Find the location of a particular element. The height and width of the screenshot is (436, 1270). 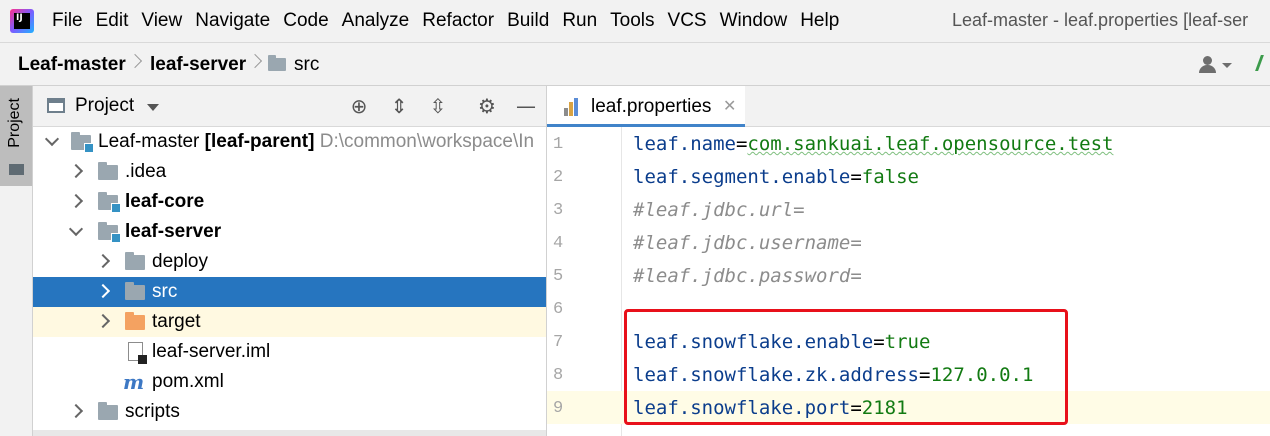

tree-row: leaf-core is located at coordinates (289, 202).